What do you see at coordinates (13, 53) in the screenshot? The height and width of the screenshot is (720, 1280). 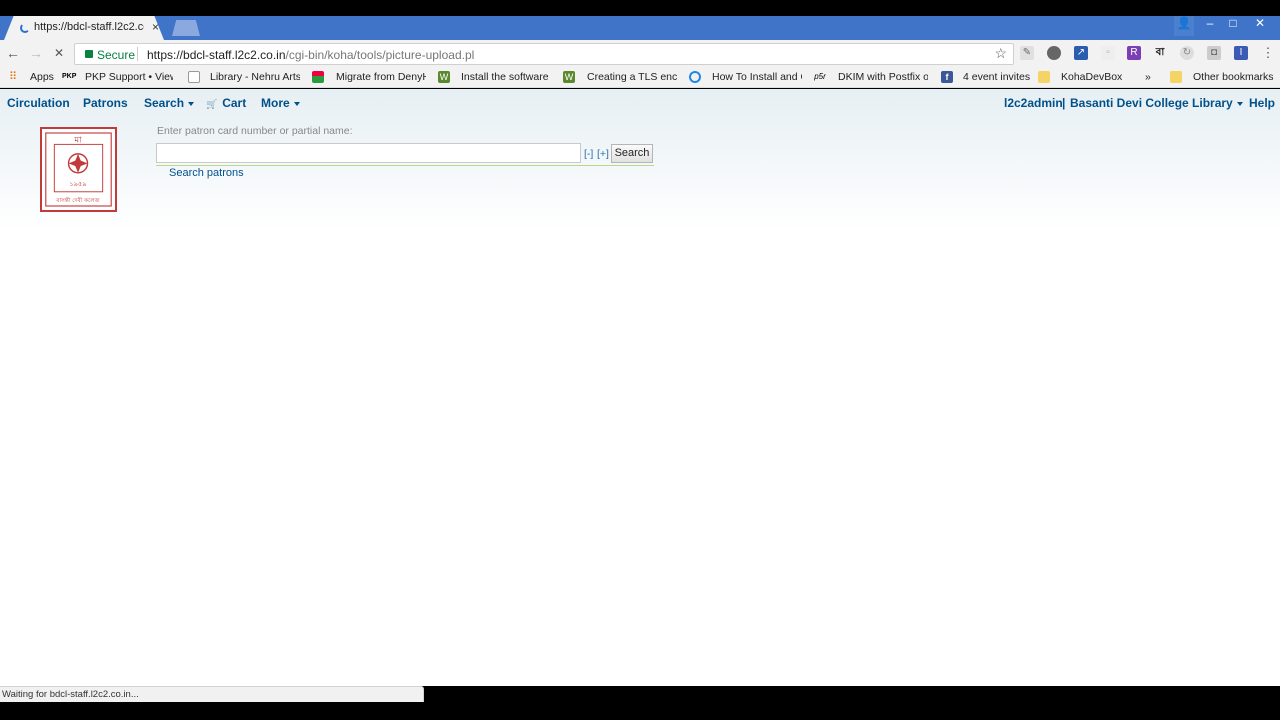 I see `back-button: ←` at bounding box center [13, 53].